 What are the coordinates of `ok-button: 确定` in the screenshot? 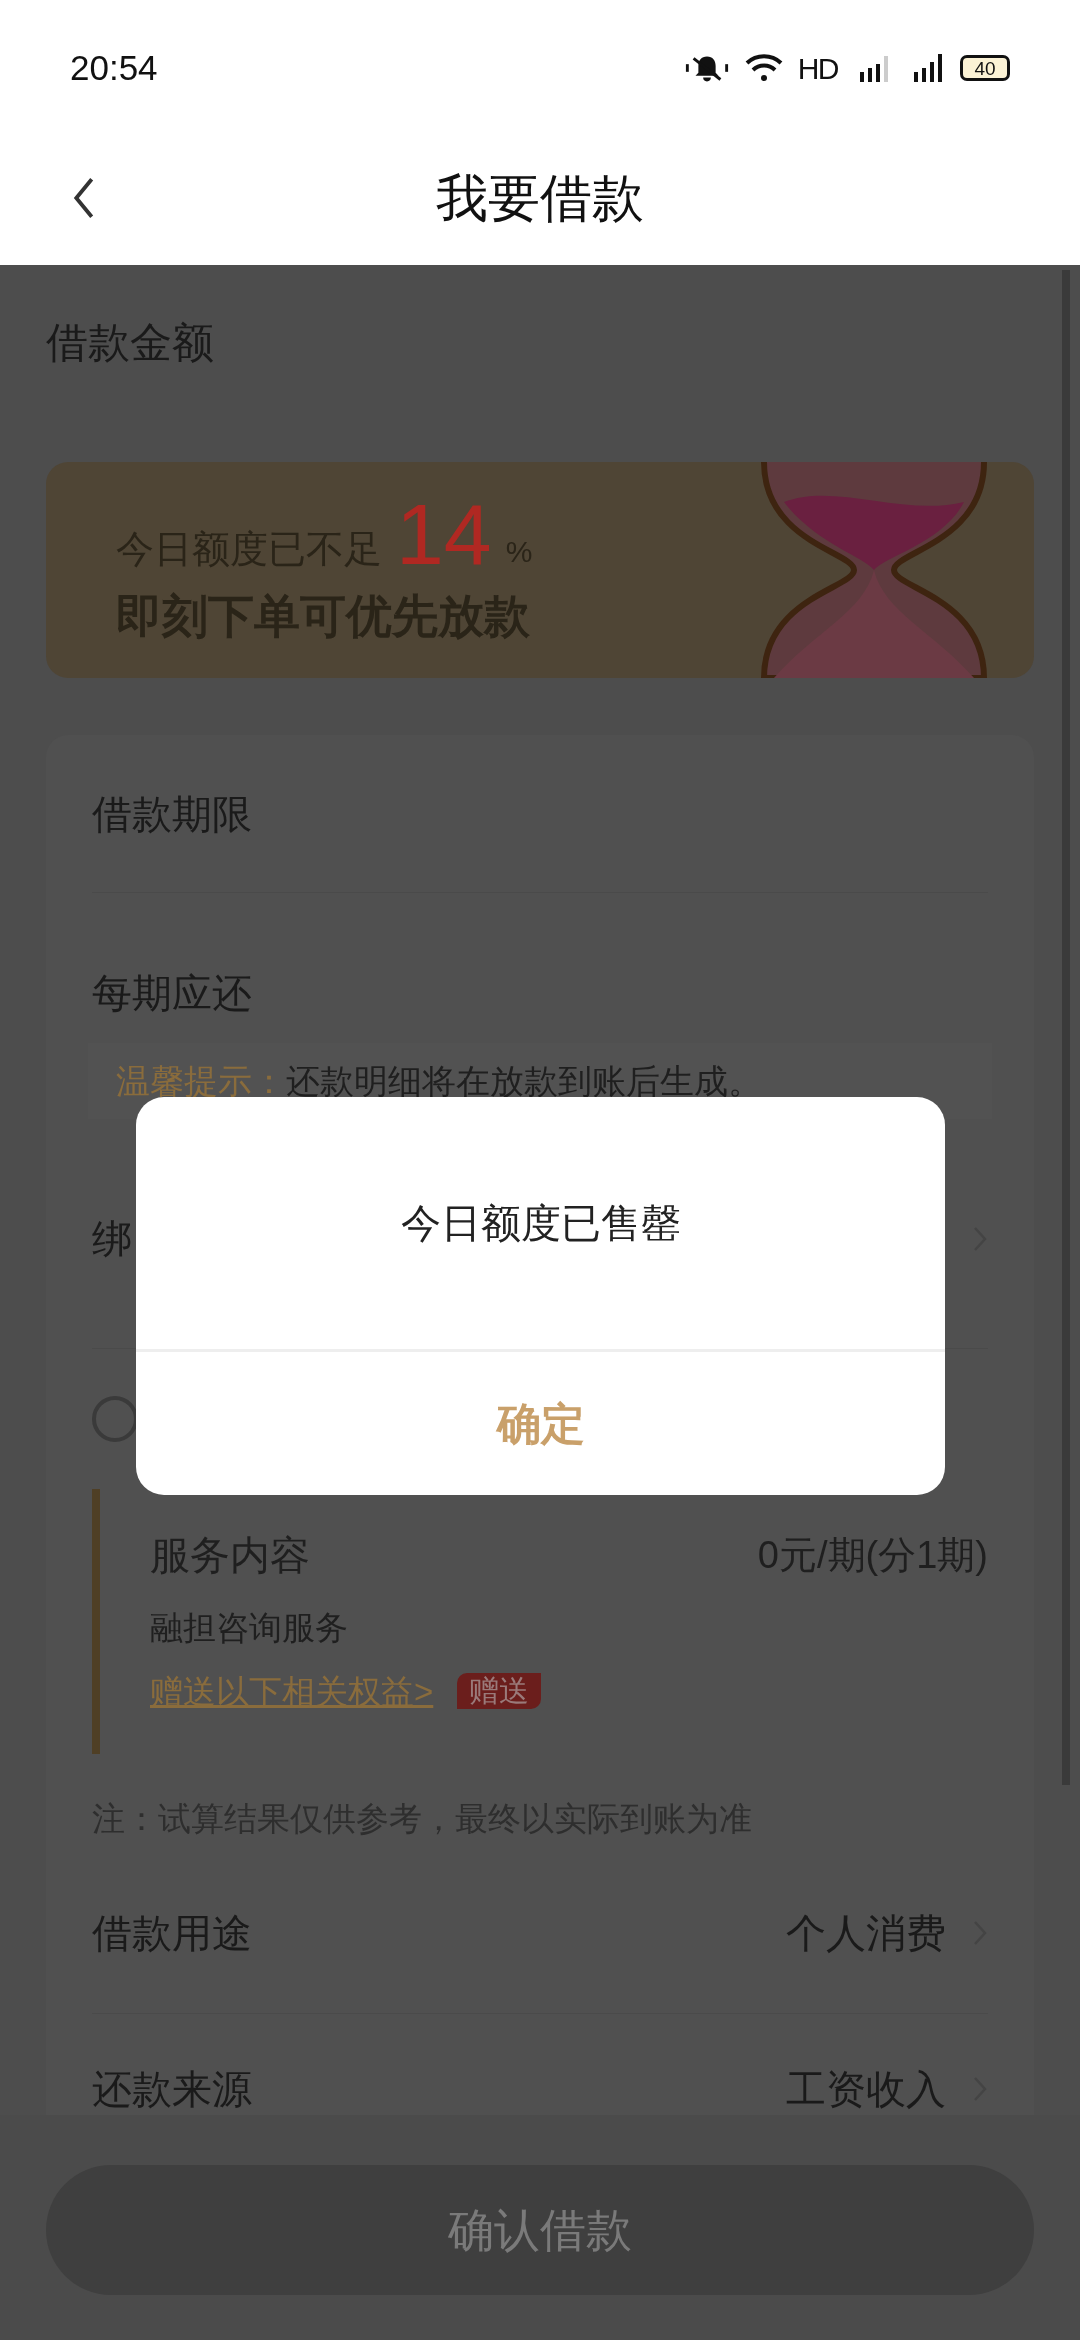 It's located at (540, 1422).